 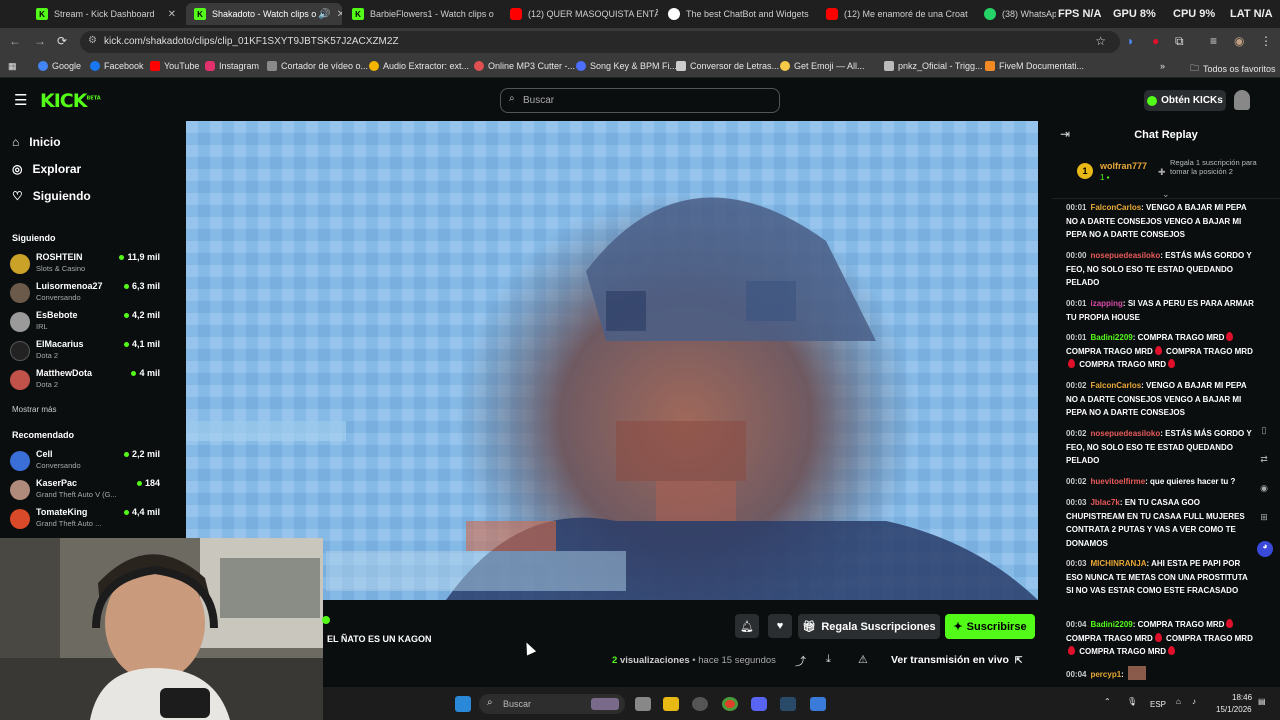 I want to click on task-view-icon, so click(x=643, y=704).